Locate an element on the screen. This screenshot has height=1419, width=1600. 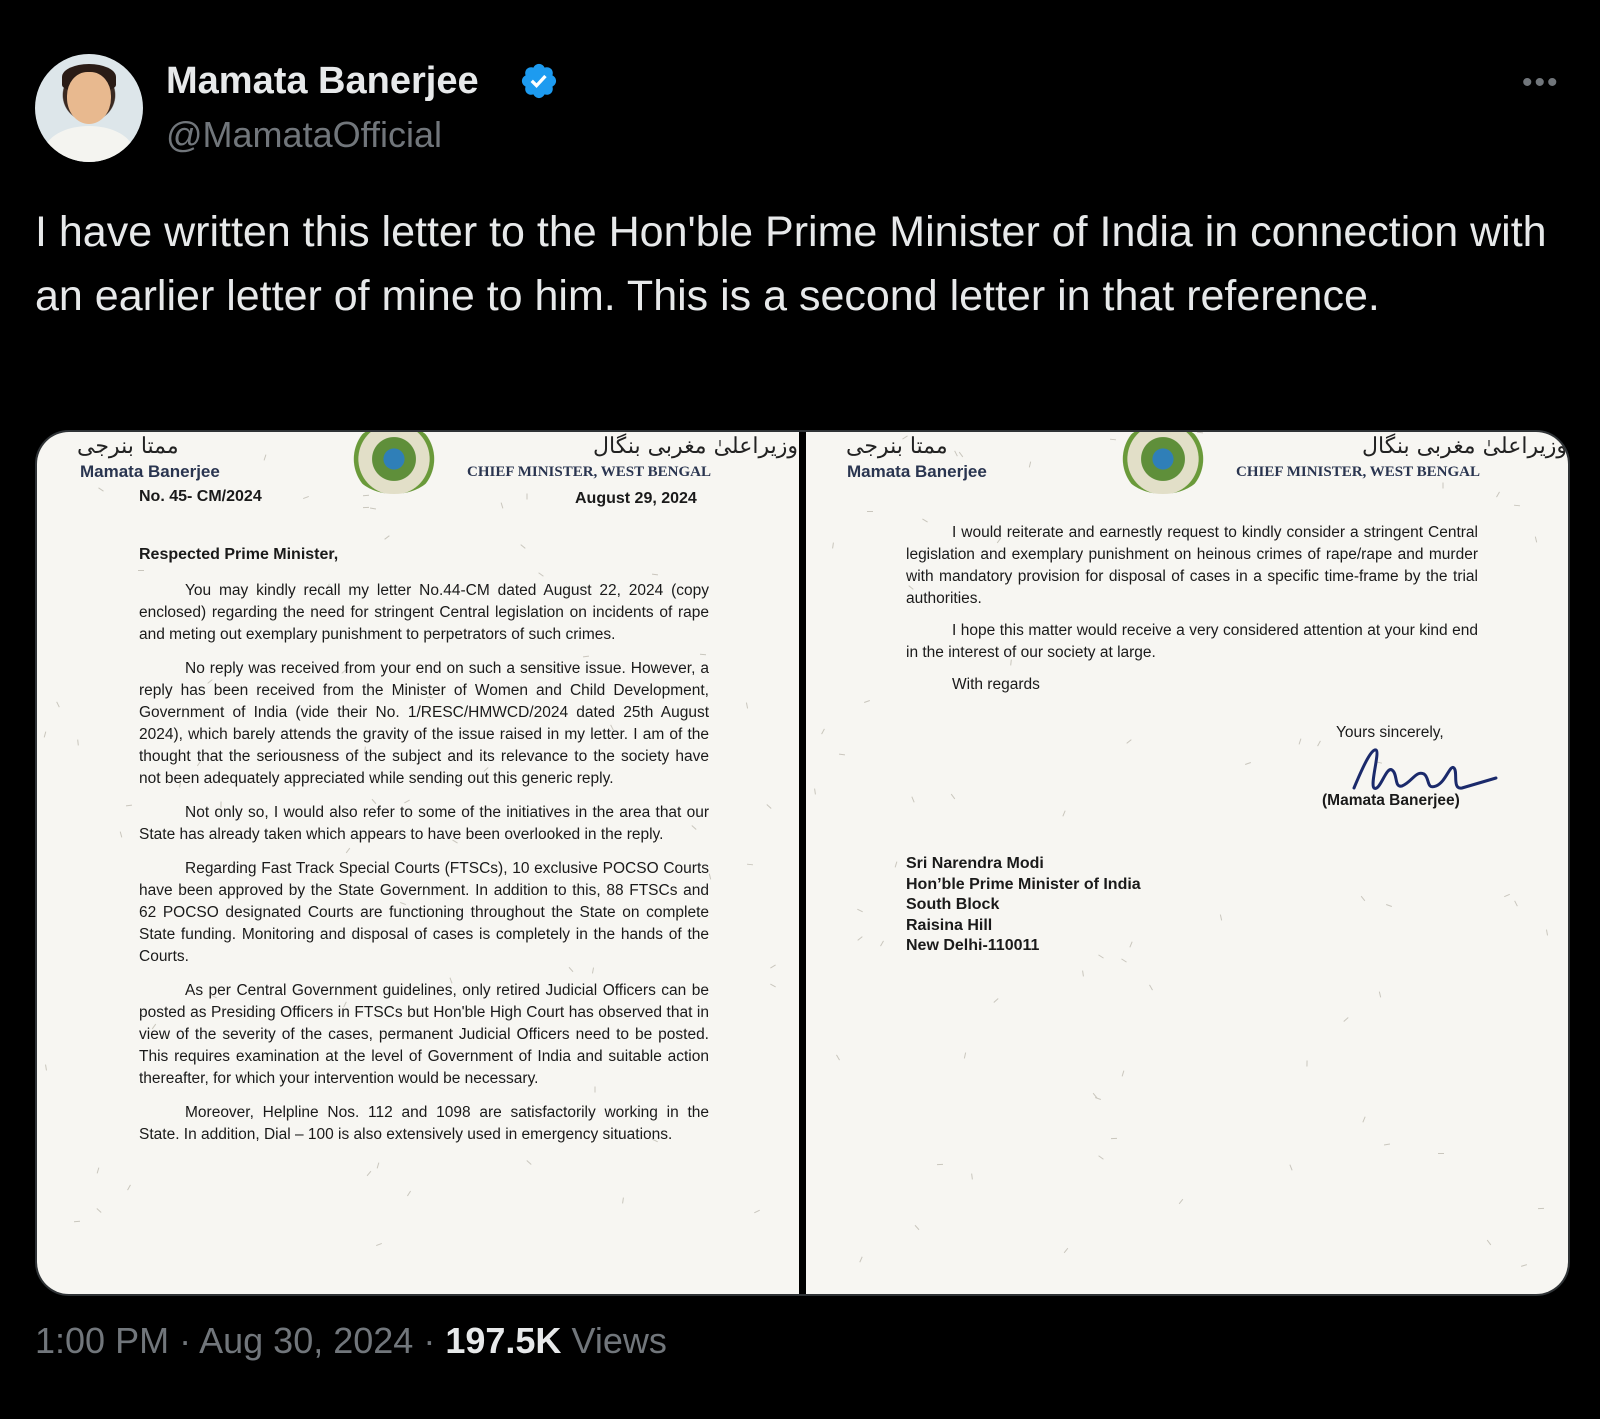
closing: Yours sincerely, is located at coordinates (1390, 732).